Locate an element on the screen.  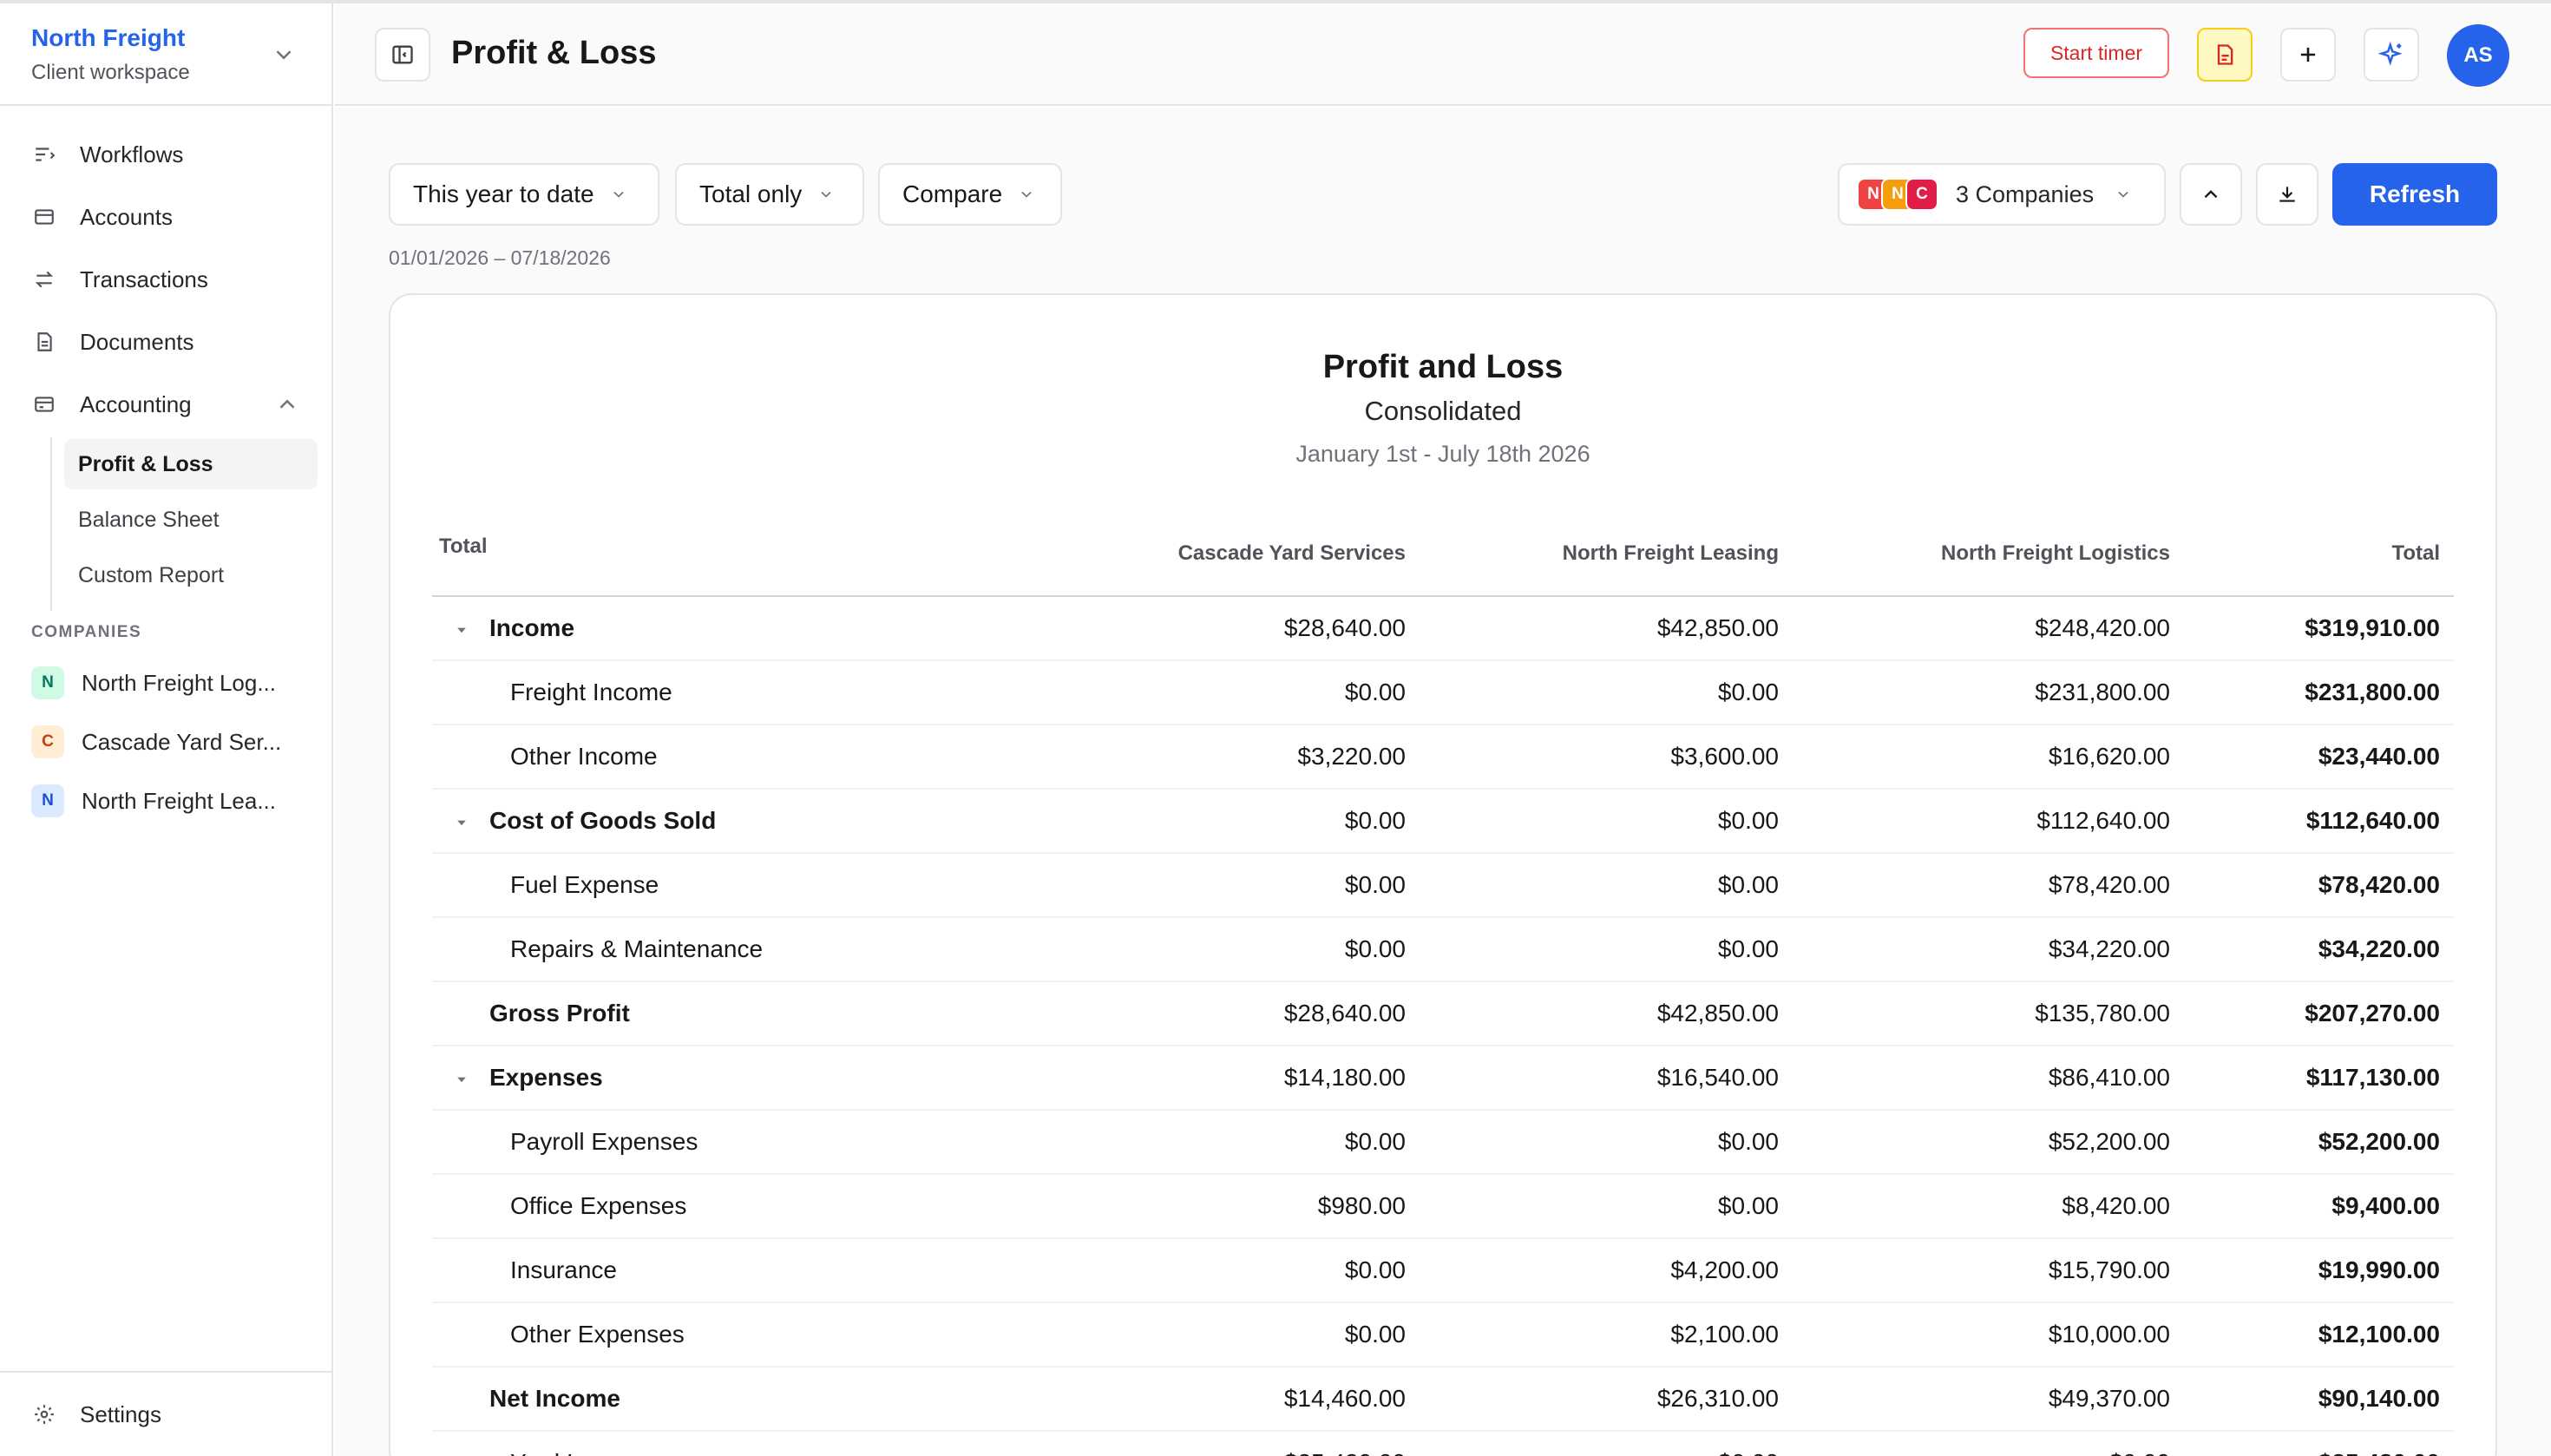
collapse-all-button is located at coordinates (2211, 194).